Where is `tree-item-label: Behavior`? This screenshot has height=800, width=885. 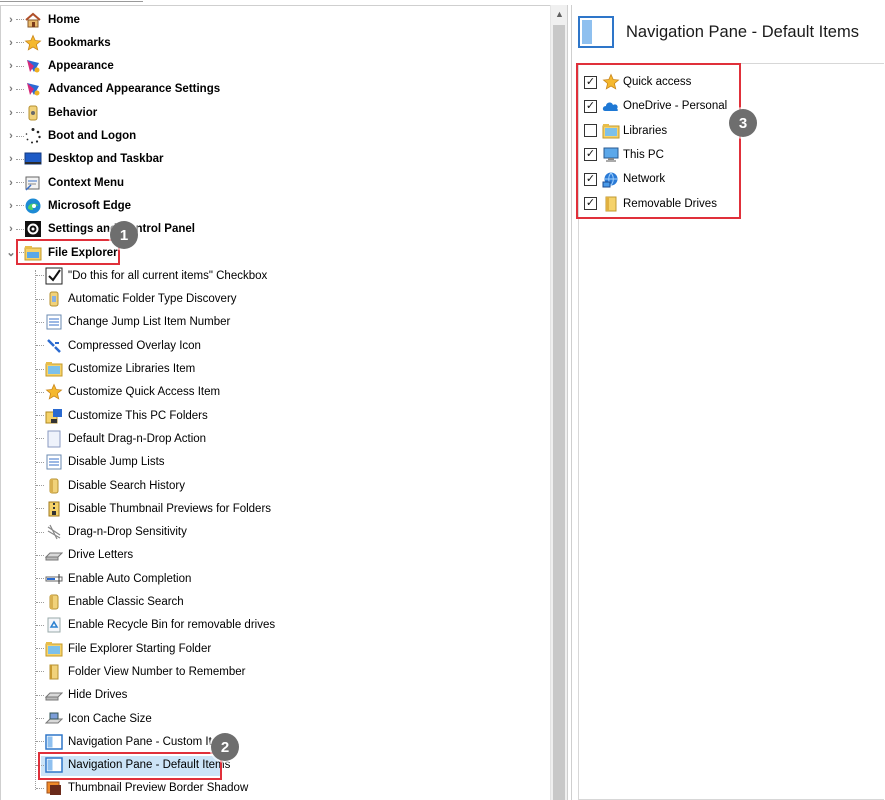
tree-item-label: Behavior is located at coordinates (73, 112).